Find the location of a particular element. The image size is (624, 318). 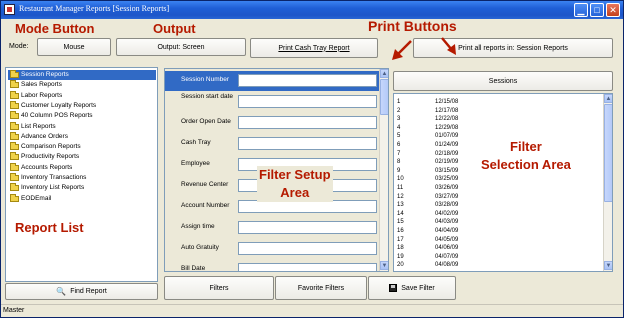

filter-row: Order Open Date is located at coordinates (272, 123).